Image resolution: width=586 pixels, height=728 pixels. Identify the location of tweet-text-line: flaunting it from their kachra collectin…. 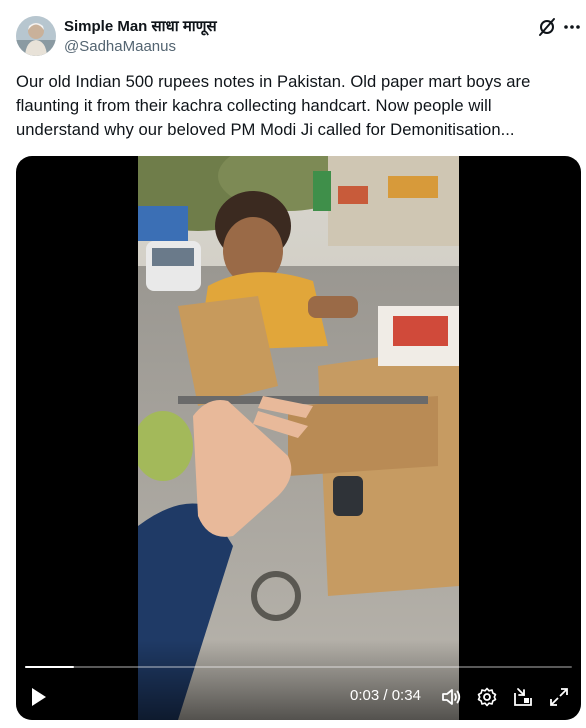
(254, 105).